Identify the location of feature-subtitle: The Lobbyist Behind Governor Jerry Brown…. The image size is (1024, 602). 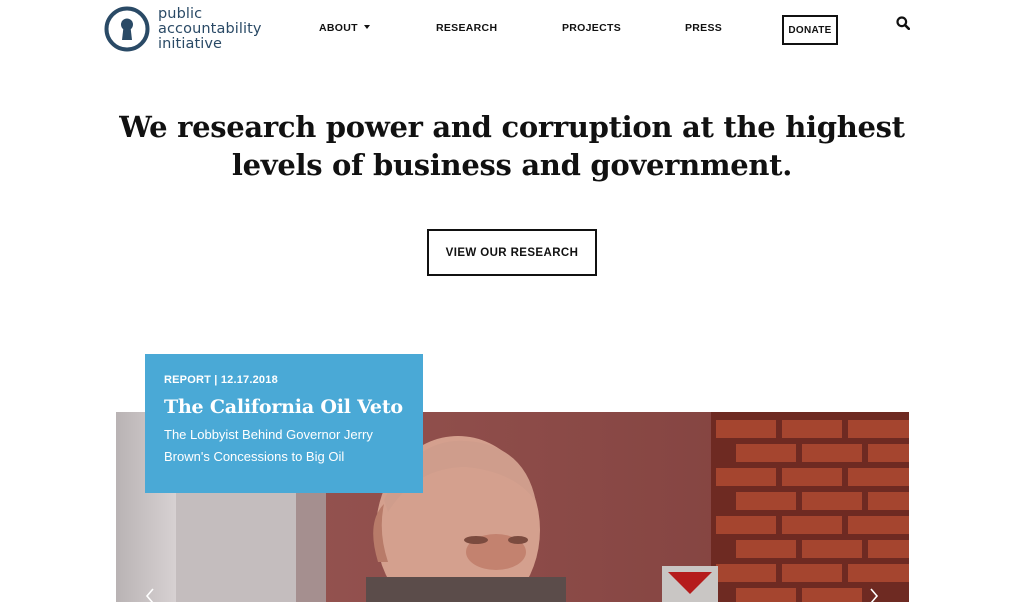
(268, 445).